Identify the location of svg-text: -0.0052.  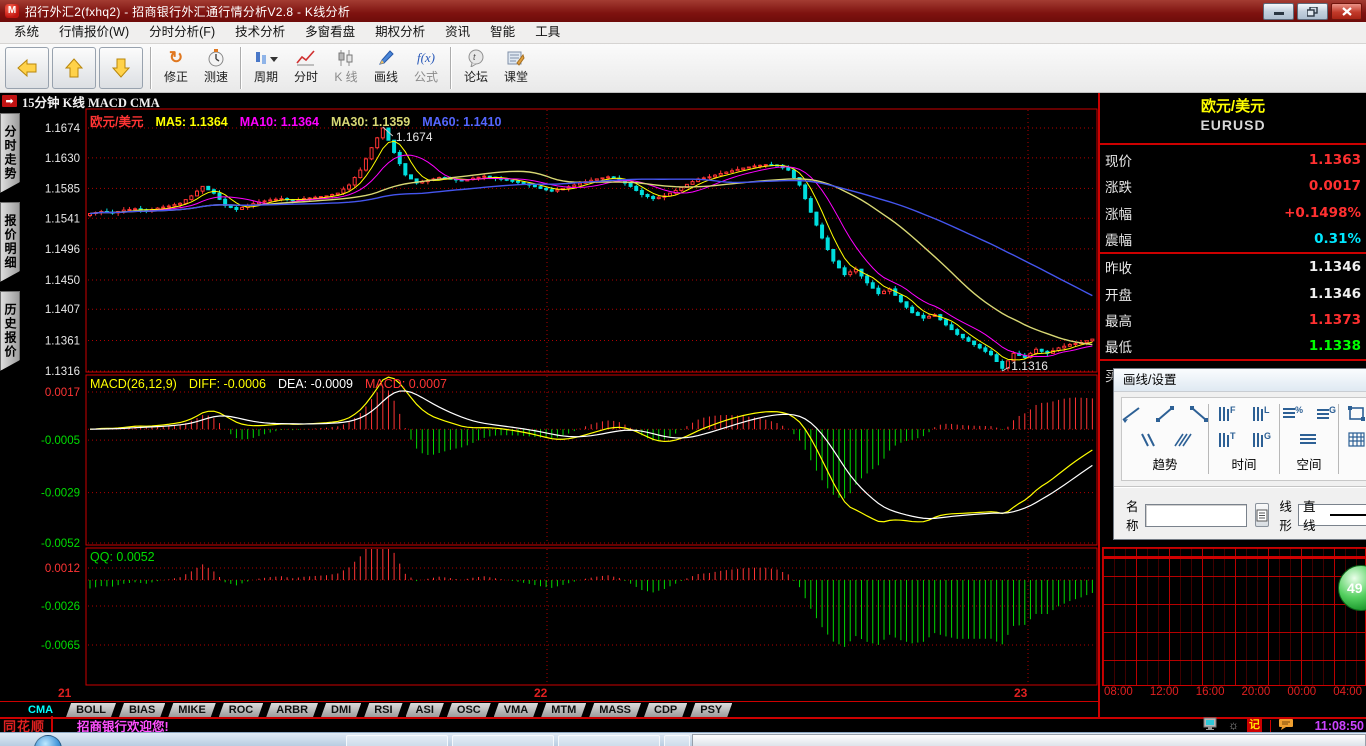
(60, 544).